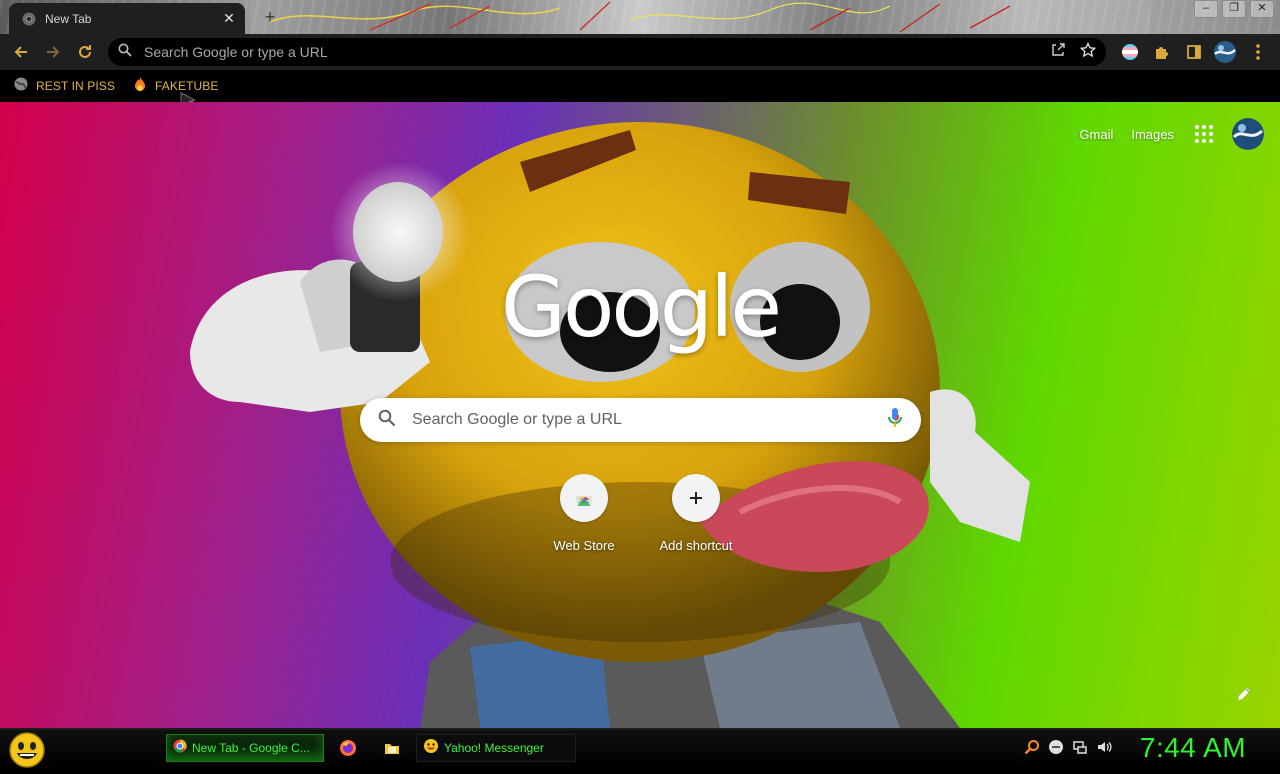 Image resolution: width=1280 pixels, height=774 pixels. Describe the element at coordinates (1262, 9) in the screenshot. I see `close-window-button: ✕` at that location.